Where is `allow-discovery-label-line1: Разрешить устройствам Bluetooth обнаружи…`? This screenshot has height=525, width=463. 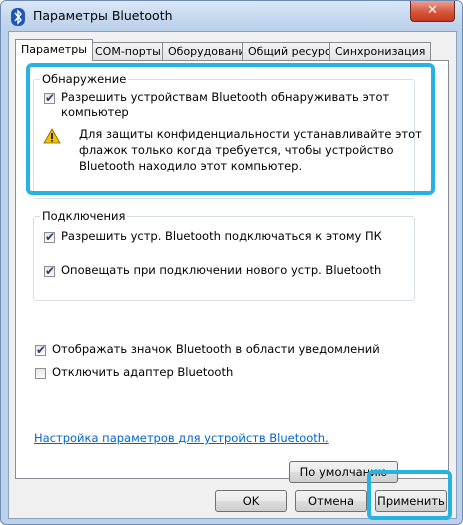 allow-discovery-label-line1: Разрешить устройствам Bluetooth обнаружи… is located at coordinates (225, 97).